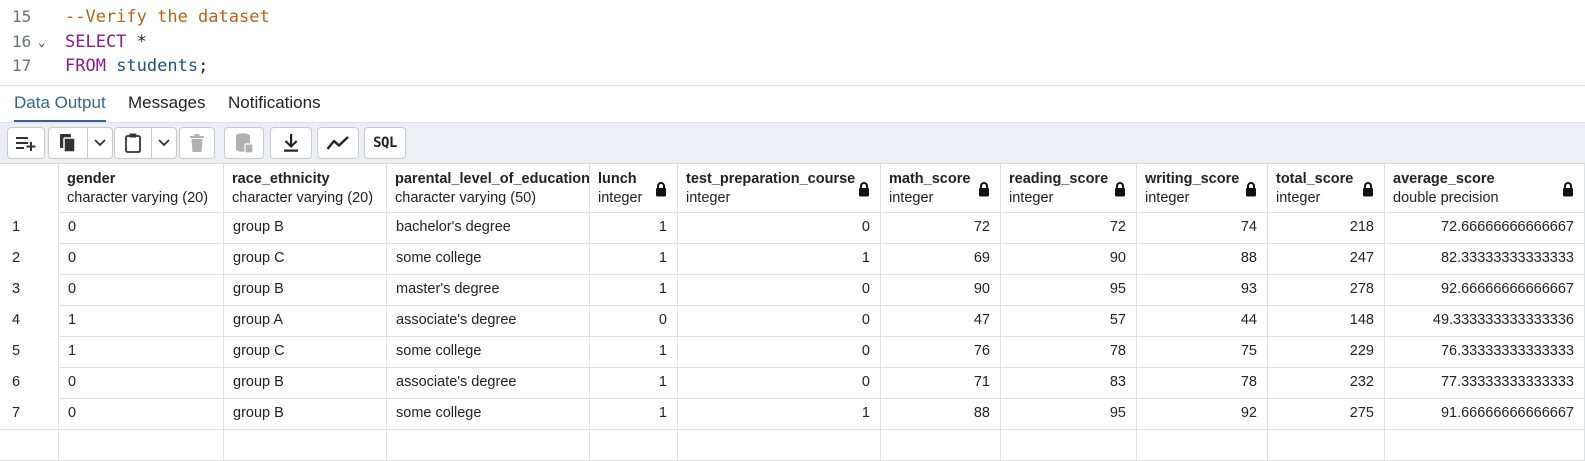  What do you see at coordinates (29, 258) in the screenshot?
I see `row-number: 2` at bounding box center [29, 258].